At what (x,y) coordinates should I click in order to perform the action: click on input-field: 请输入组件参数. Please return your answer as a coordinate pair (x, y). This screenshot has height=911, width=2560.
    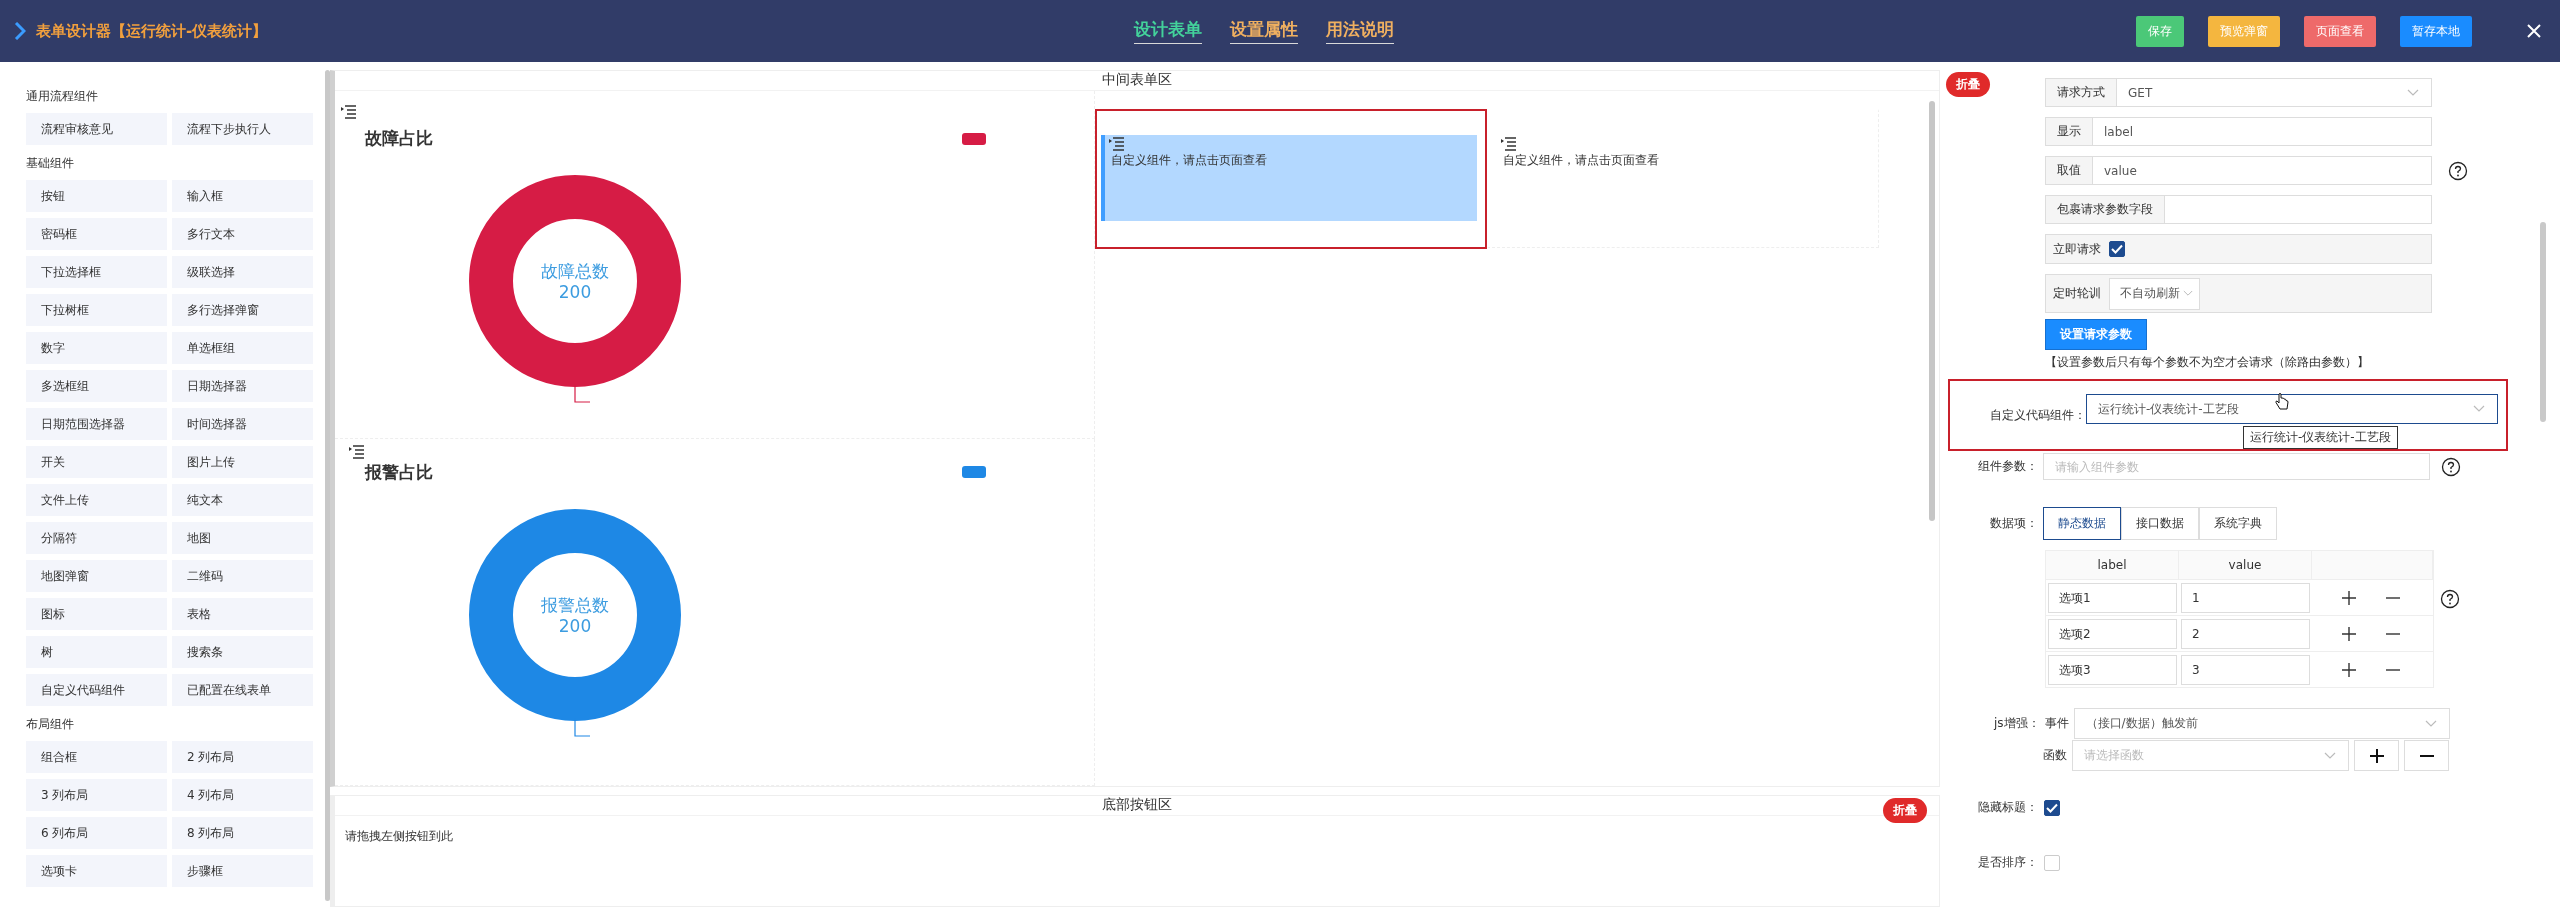
    Looking at the image, I should click on (2236, 466).